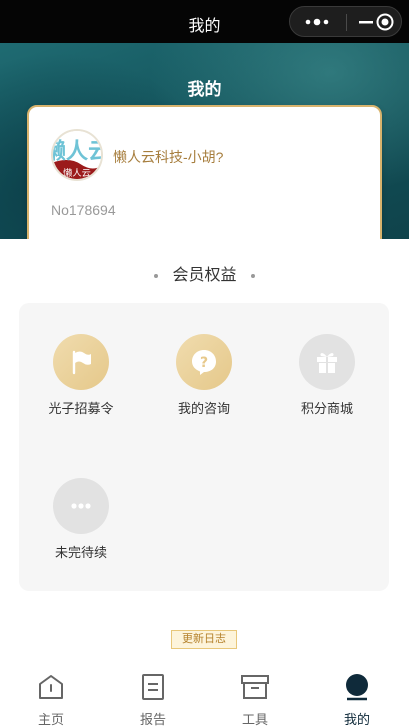 The height and width of the screenshot is (727, 409). What do you see at coordinates (255, 687) in the screenshot?
I see `toolbox-icon` at bounding box center [255, 687].